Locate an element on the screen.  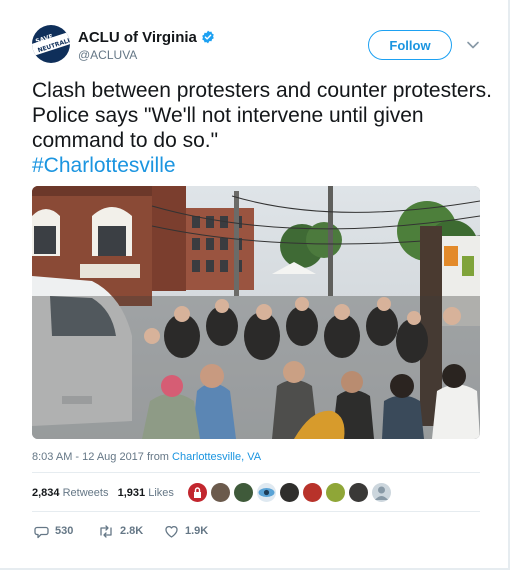
retweets-count: 2,834 is located at coordinates (46, 493).